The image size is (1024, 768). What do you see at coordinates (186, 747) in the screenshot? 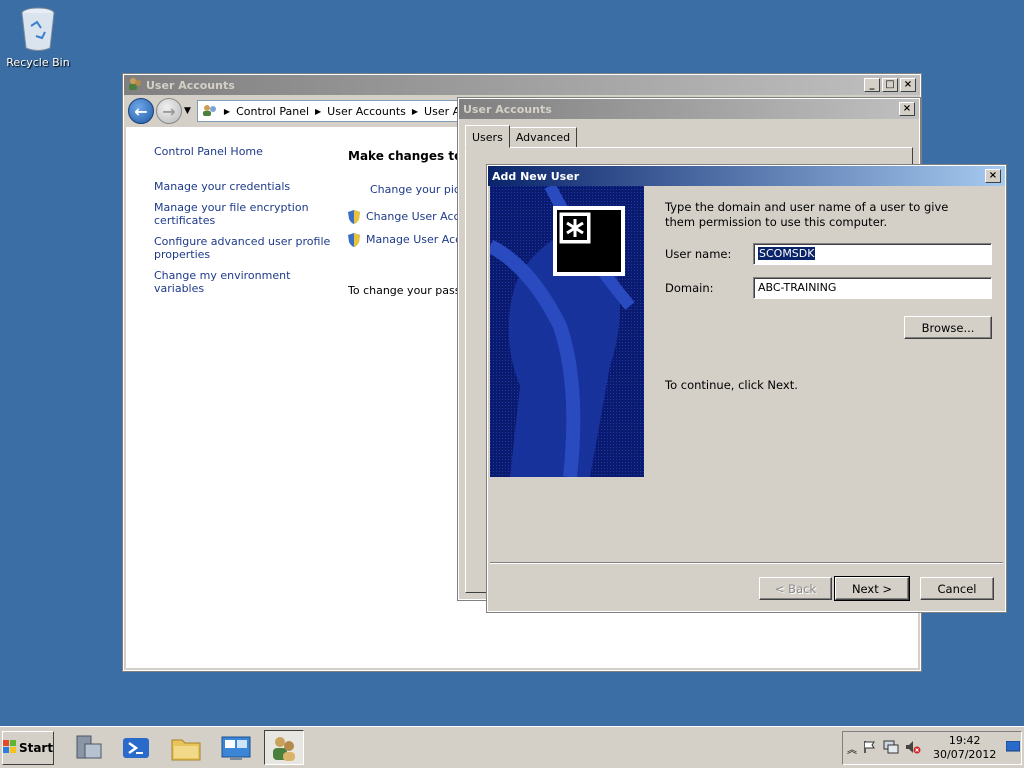
I see `explorer-icon` at bounding box center [186, 747].